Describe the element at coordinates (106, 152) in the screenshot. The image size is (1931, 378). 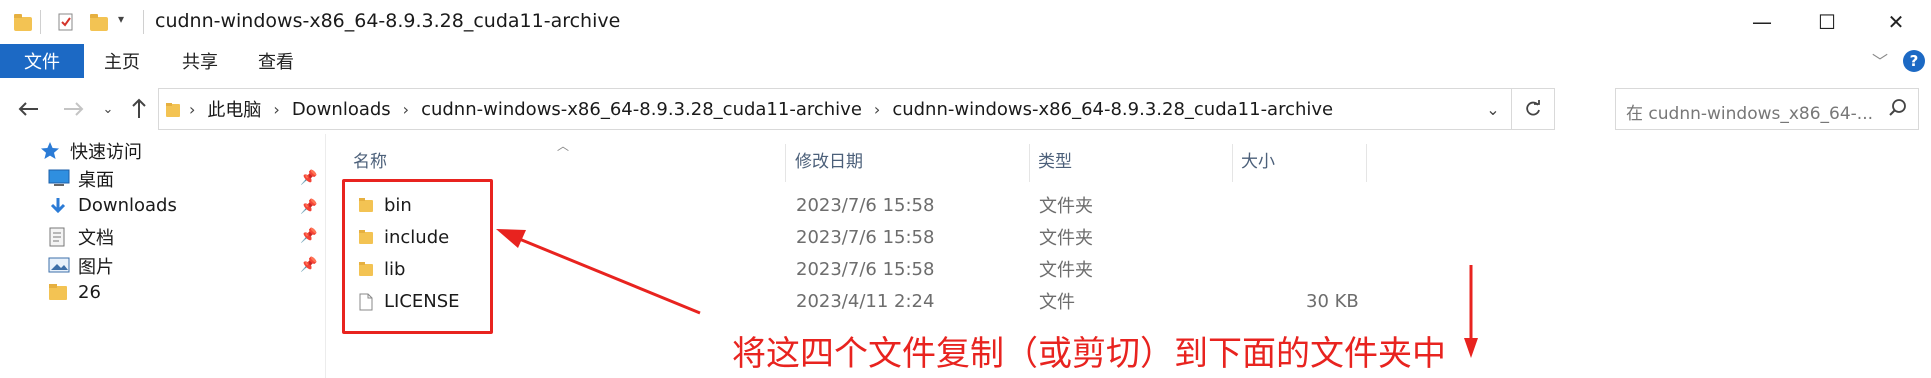
I see `nav-quick-access-label: 快速访问` at that location.